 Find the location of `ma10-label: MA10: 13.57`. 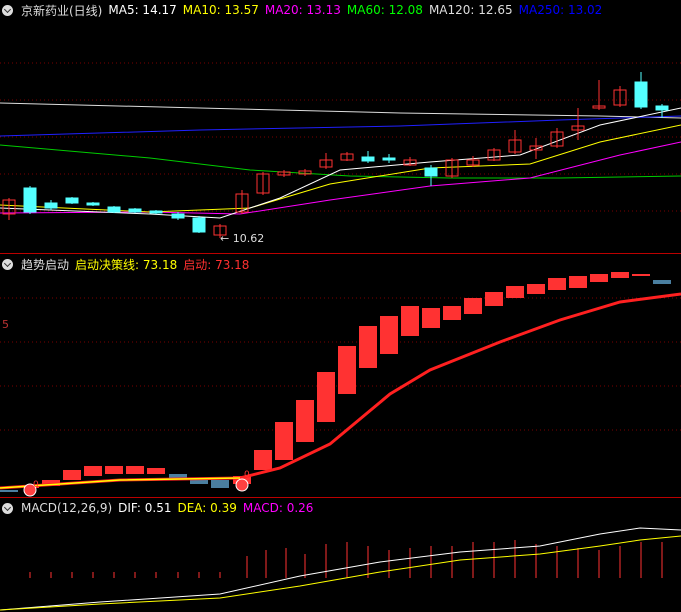

ma10-label: MA10: 13.57 is located at coordinates (220, 10).